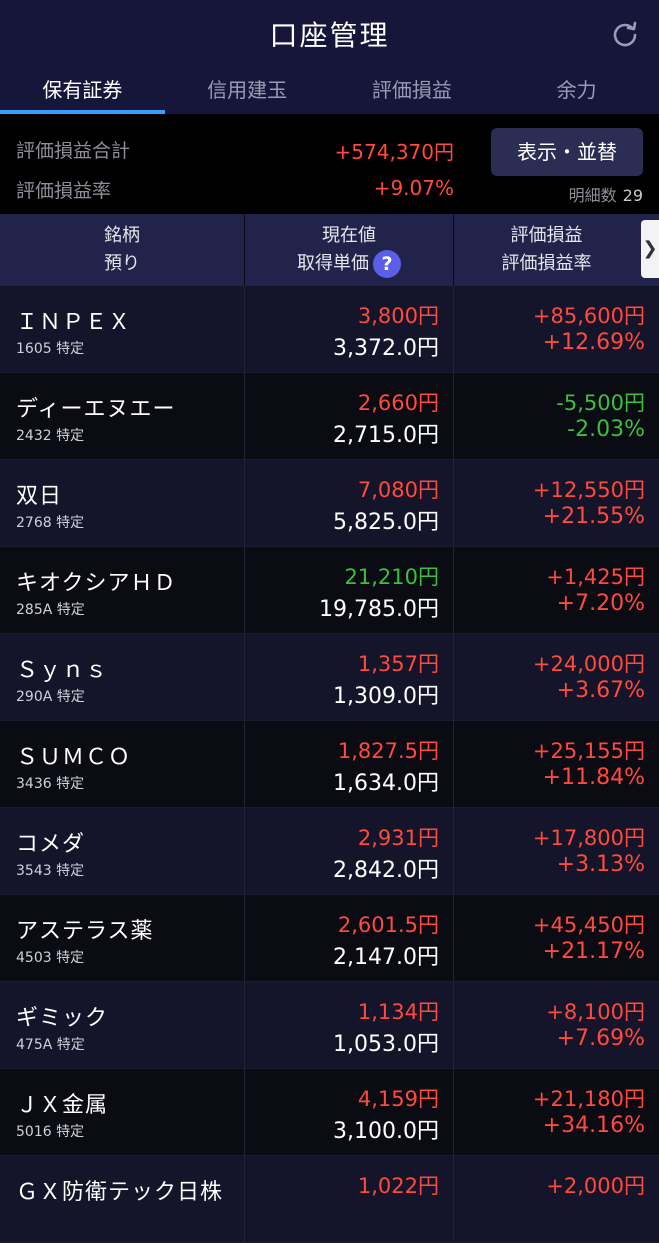 The image size is (659, 1243). I want to click on current-price: 1,827.5円, so click(388, 751).